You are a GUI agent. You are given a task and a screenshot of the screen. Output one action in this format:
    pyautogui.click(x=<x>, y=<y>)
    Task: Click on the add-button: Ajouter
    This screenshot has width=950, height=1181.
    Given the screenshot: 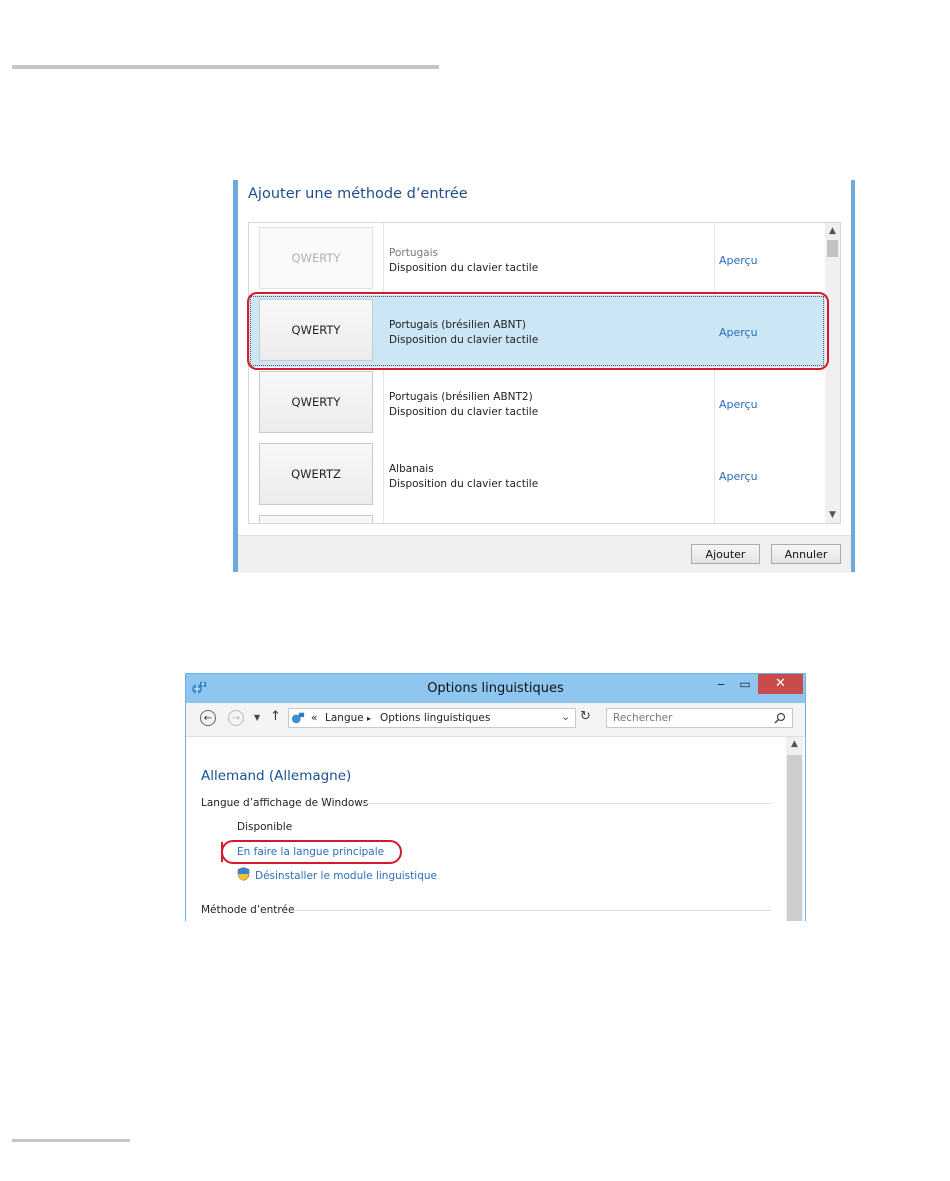 What is the action you would take?
    pyautogui.click(x=725, y=554)
    